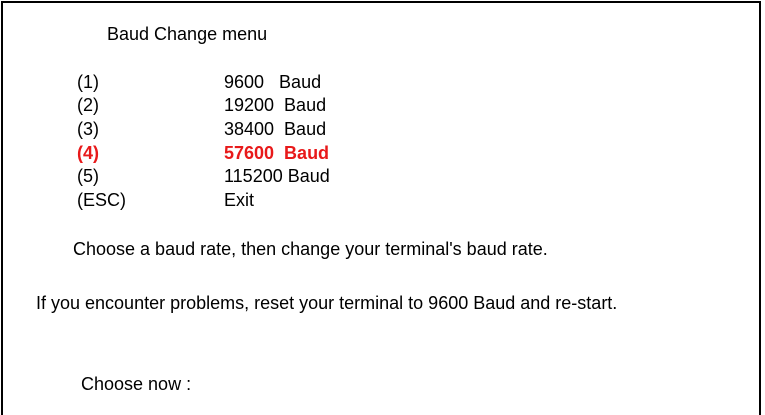  Describe the element at coordinates (381, 131) in the screenshot. I see `menu-item-38400: (3) 38400 Baud` at that location.